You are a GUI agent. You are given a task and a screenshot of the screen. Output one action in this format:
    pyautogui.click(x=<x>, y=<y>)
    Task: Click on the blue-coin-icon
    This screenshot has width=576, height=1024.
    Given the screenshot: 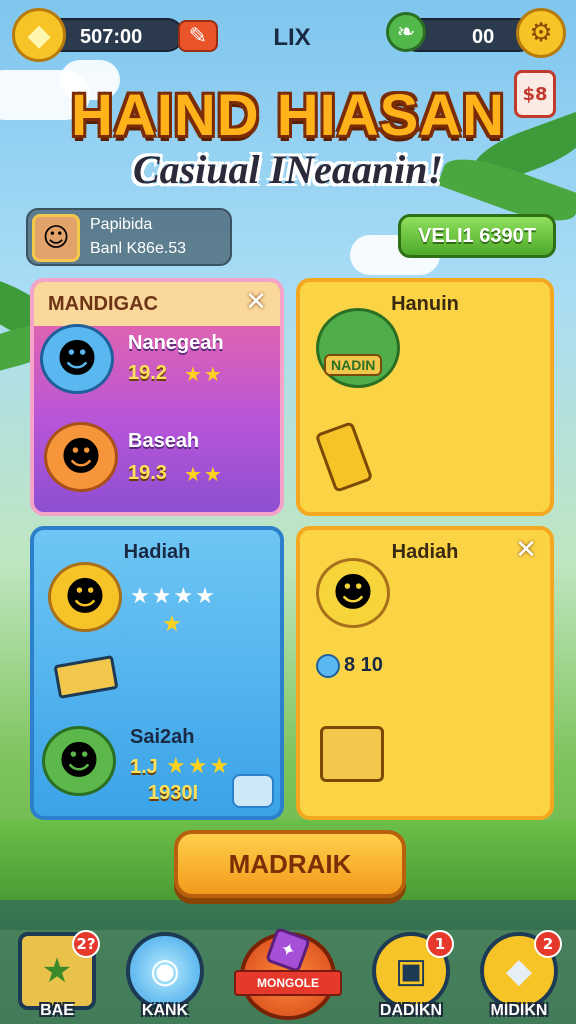 What is the action you would take?
    pyautogui.click(x=328, y=666)
    